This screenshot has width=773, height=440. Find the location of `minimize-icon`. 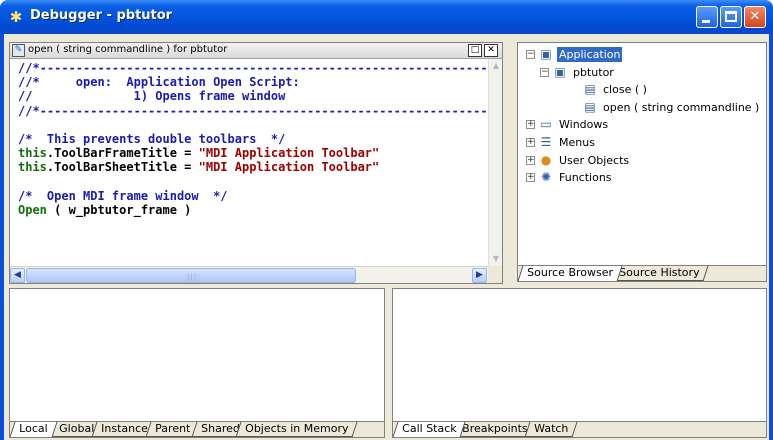

minimize-icon is located at coordinates (706, 21).